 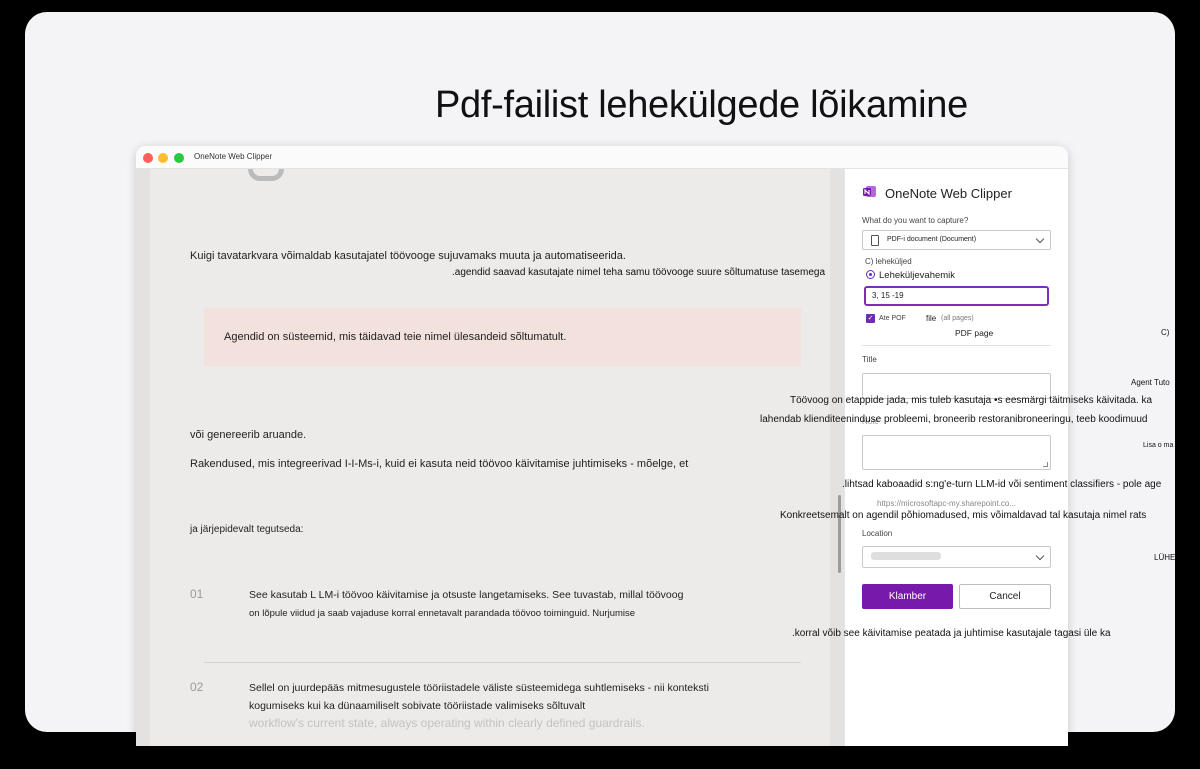 I want to click on page-range-input: 3, 15 -19, so click(x=956, y=296).